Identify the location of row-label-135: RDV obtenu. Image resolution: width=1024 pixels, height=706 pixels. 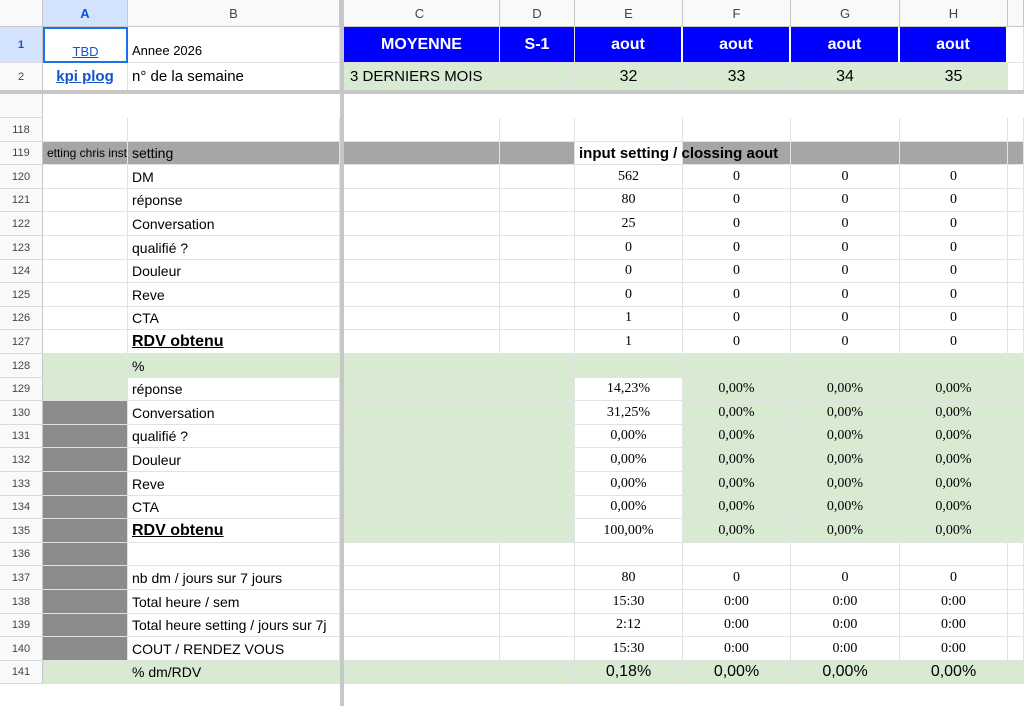
(234, 531).